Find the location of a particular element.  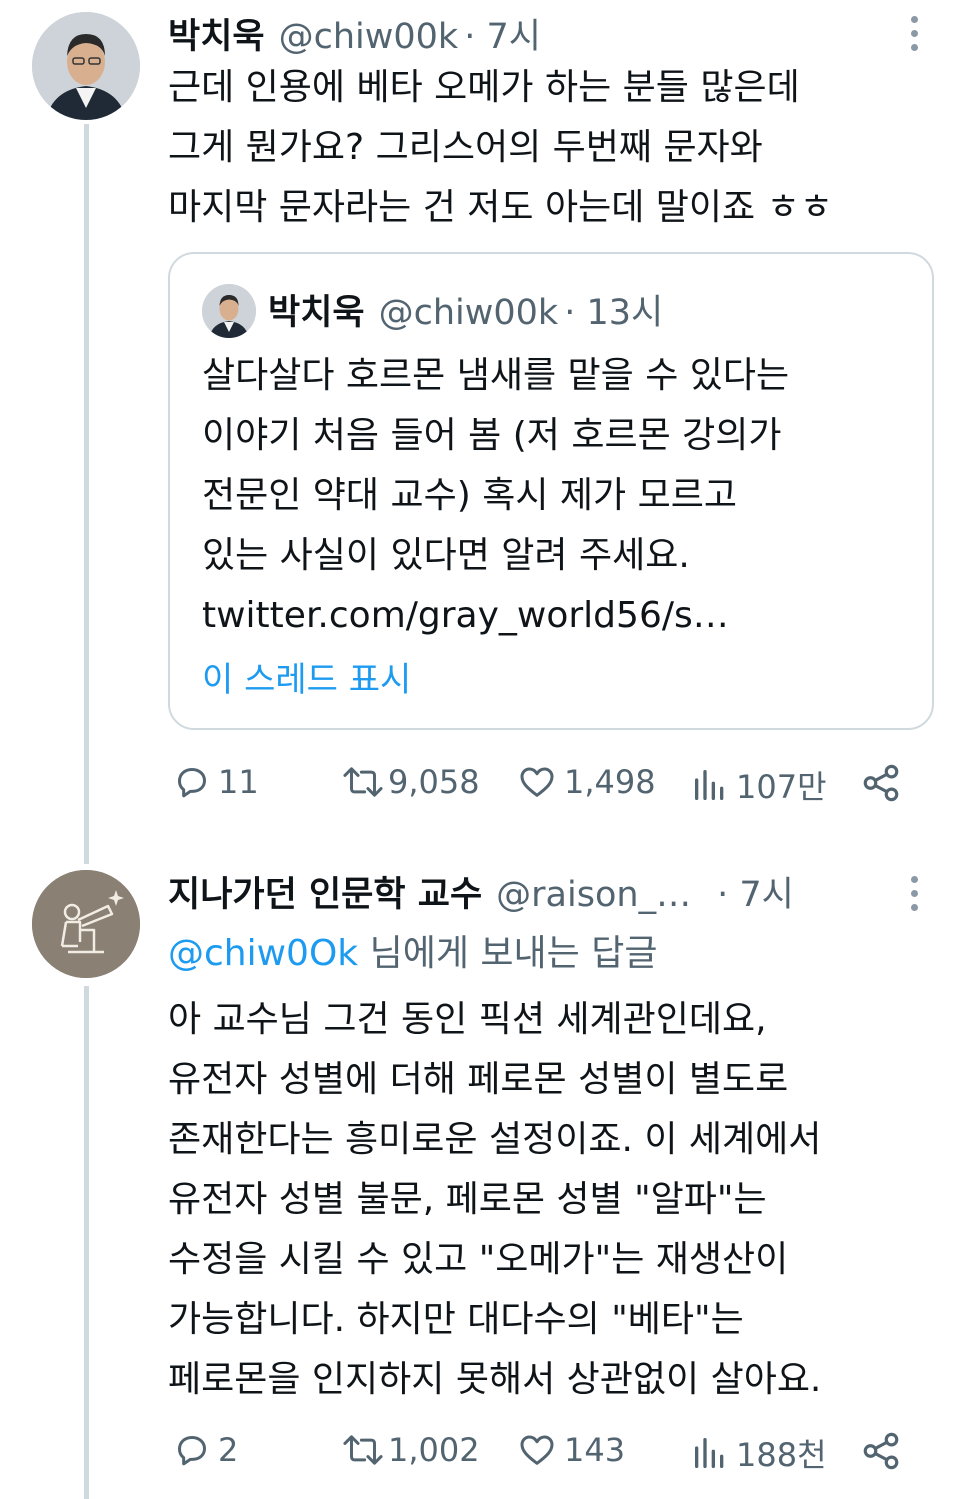

quote-line: 이야기 처음 들어 봄 (저 호르몬 강의가 is located at coordinates (492, 435).